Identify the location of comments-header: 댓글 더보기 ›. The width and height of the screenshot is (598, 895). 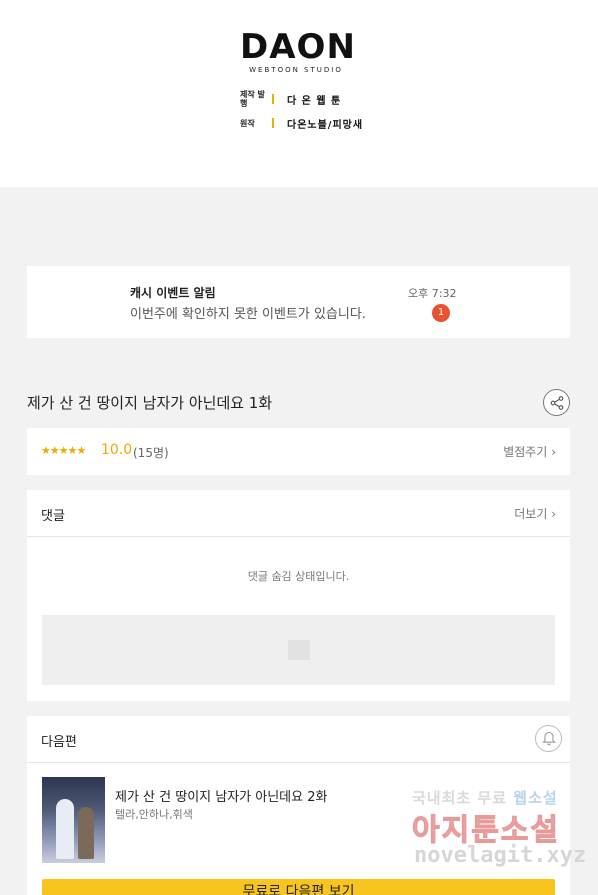
(298, 513).